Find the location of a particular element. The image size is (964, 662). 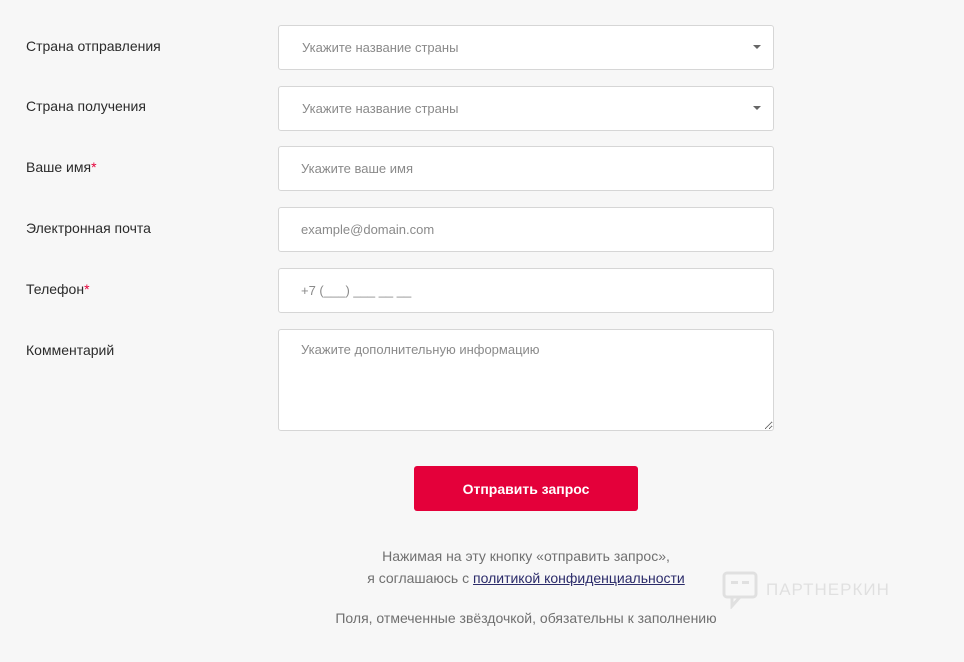

name-input is located at coordinates (526, 168).